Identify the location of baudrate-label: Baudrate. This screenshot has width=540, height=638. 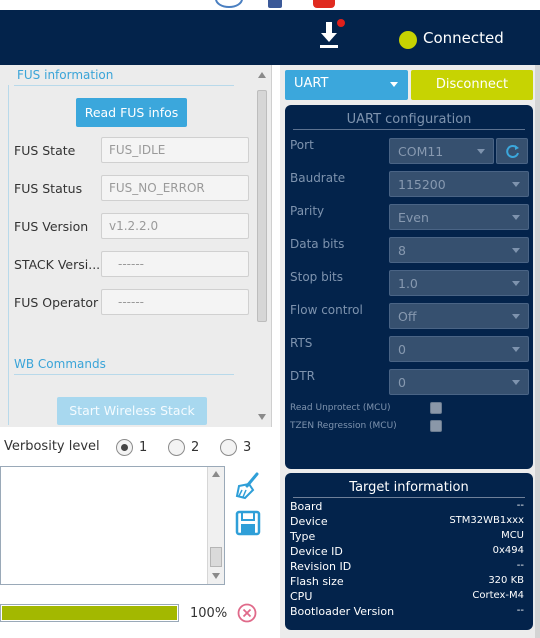
(318, 178).